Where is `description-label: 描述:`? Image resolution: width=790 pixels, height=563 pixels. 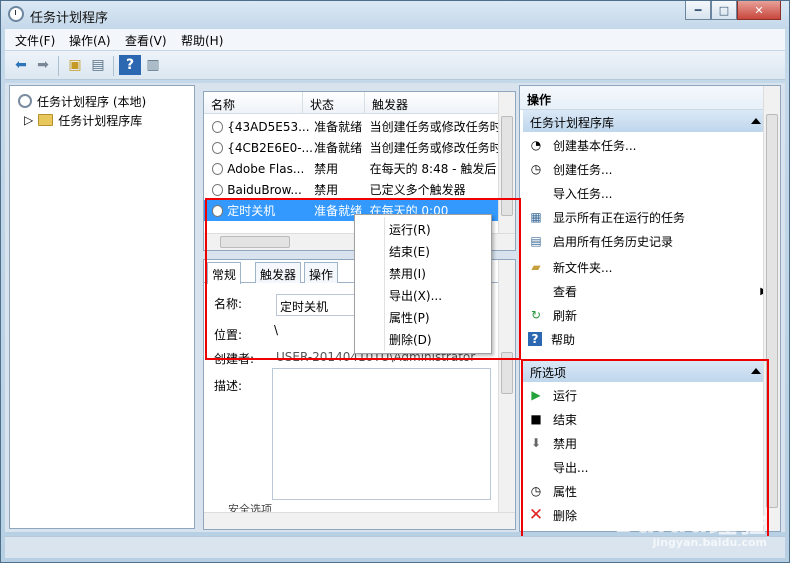 description-label: 描述: is located at coordinates (228, 386).